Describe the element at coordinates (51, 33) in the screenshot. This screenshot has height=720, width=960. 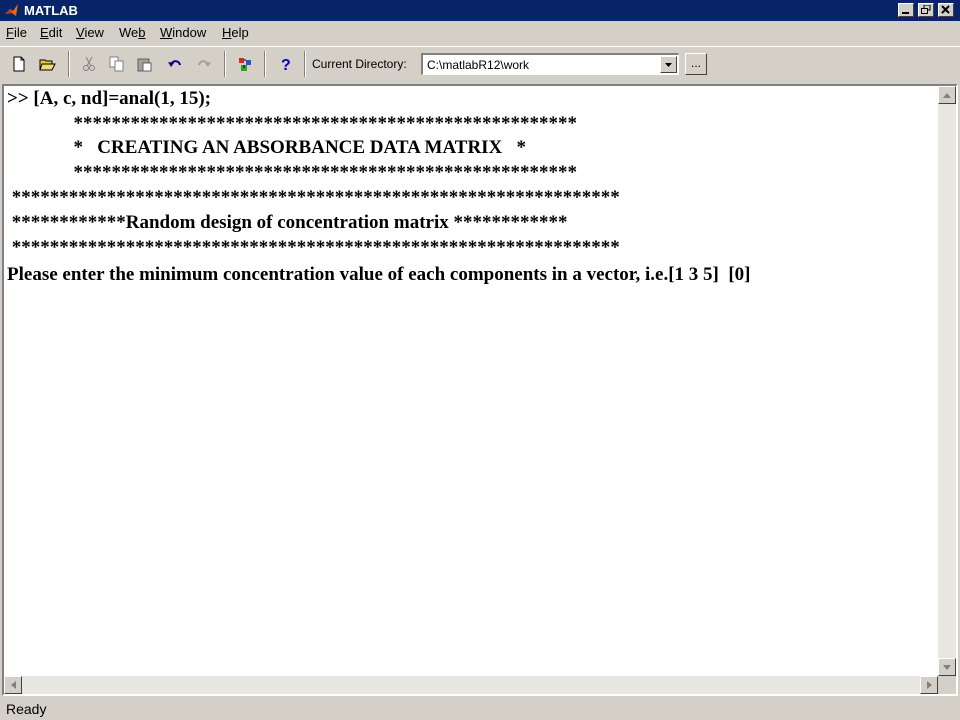
I see `menu-edit: Edit` at that location.